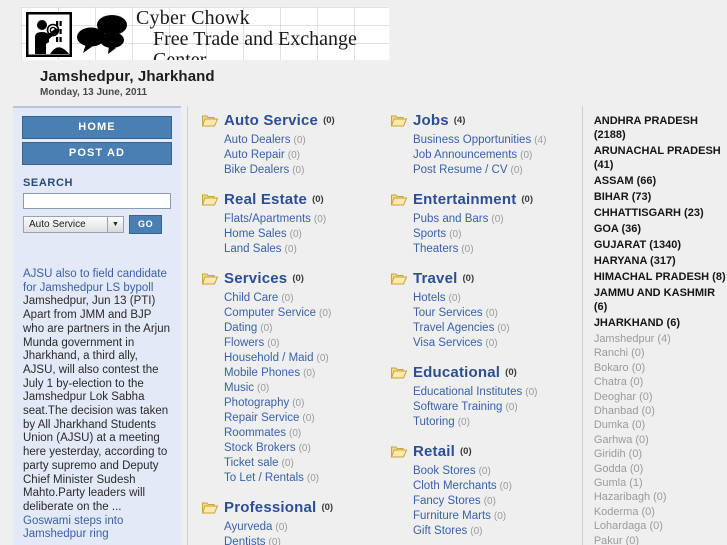  I want to click on city-item: Gumla (1), so click(660, 483).